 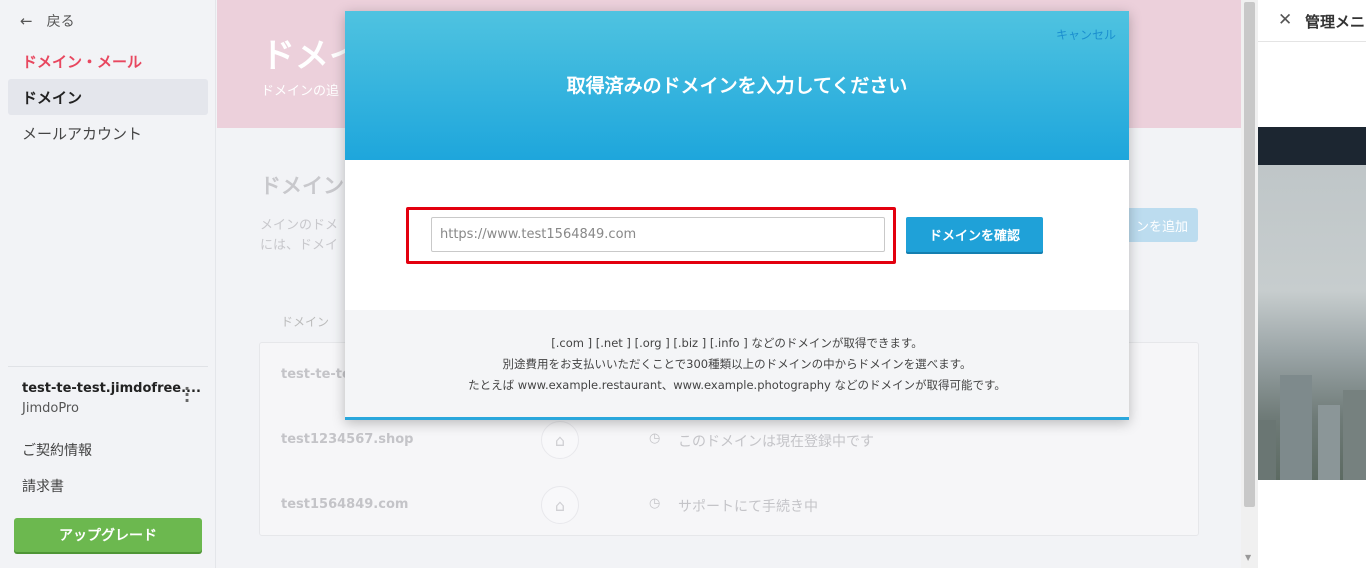 I want to click on admin-menu-panel: ✕ 管理メニ, so click(x=1312, y=284).